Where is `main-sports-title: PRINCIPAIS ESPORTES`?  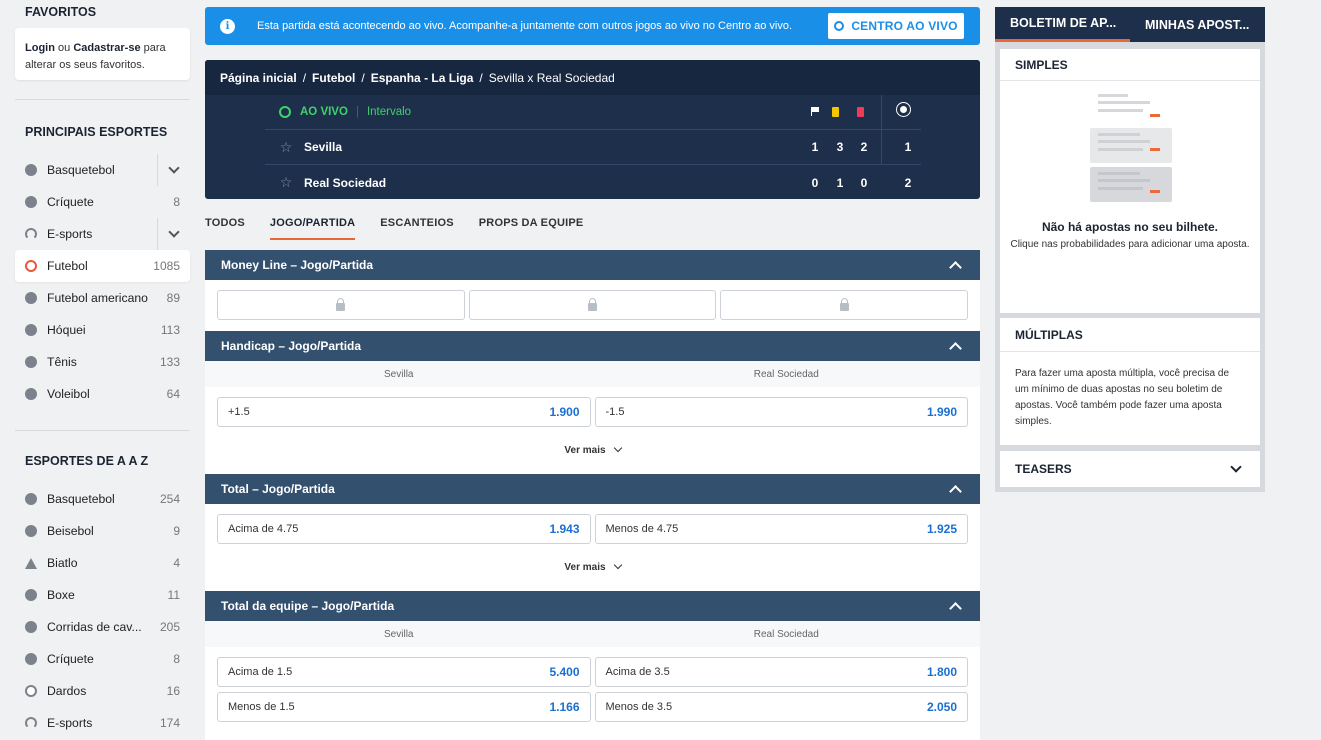
main-sports-title: PRINCIPAIS ESPORTES is located at coordinates (96, 132).